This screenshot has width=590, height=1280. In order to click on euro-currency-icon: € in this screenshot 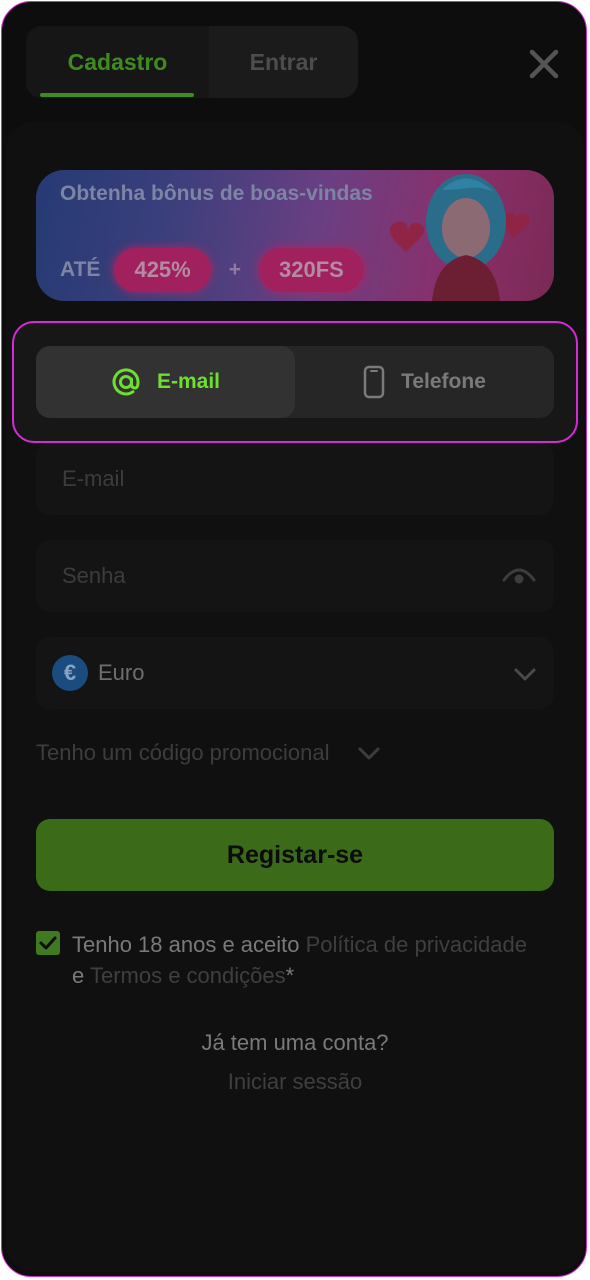, I will do `click(70, 673)`.